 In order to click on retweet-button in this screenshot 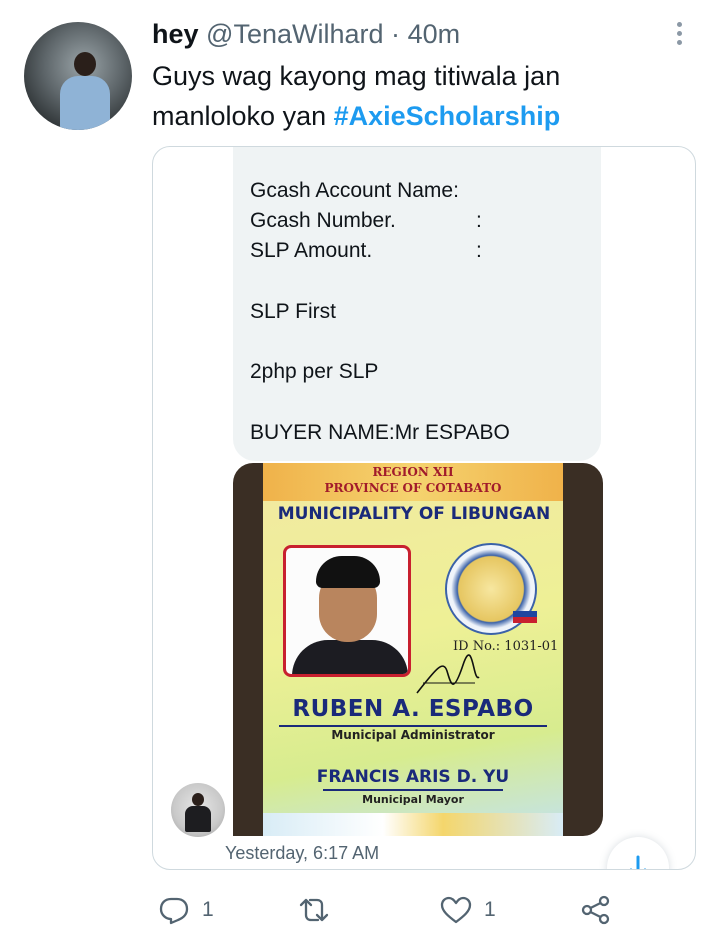, I will do `click(318, 910)`.